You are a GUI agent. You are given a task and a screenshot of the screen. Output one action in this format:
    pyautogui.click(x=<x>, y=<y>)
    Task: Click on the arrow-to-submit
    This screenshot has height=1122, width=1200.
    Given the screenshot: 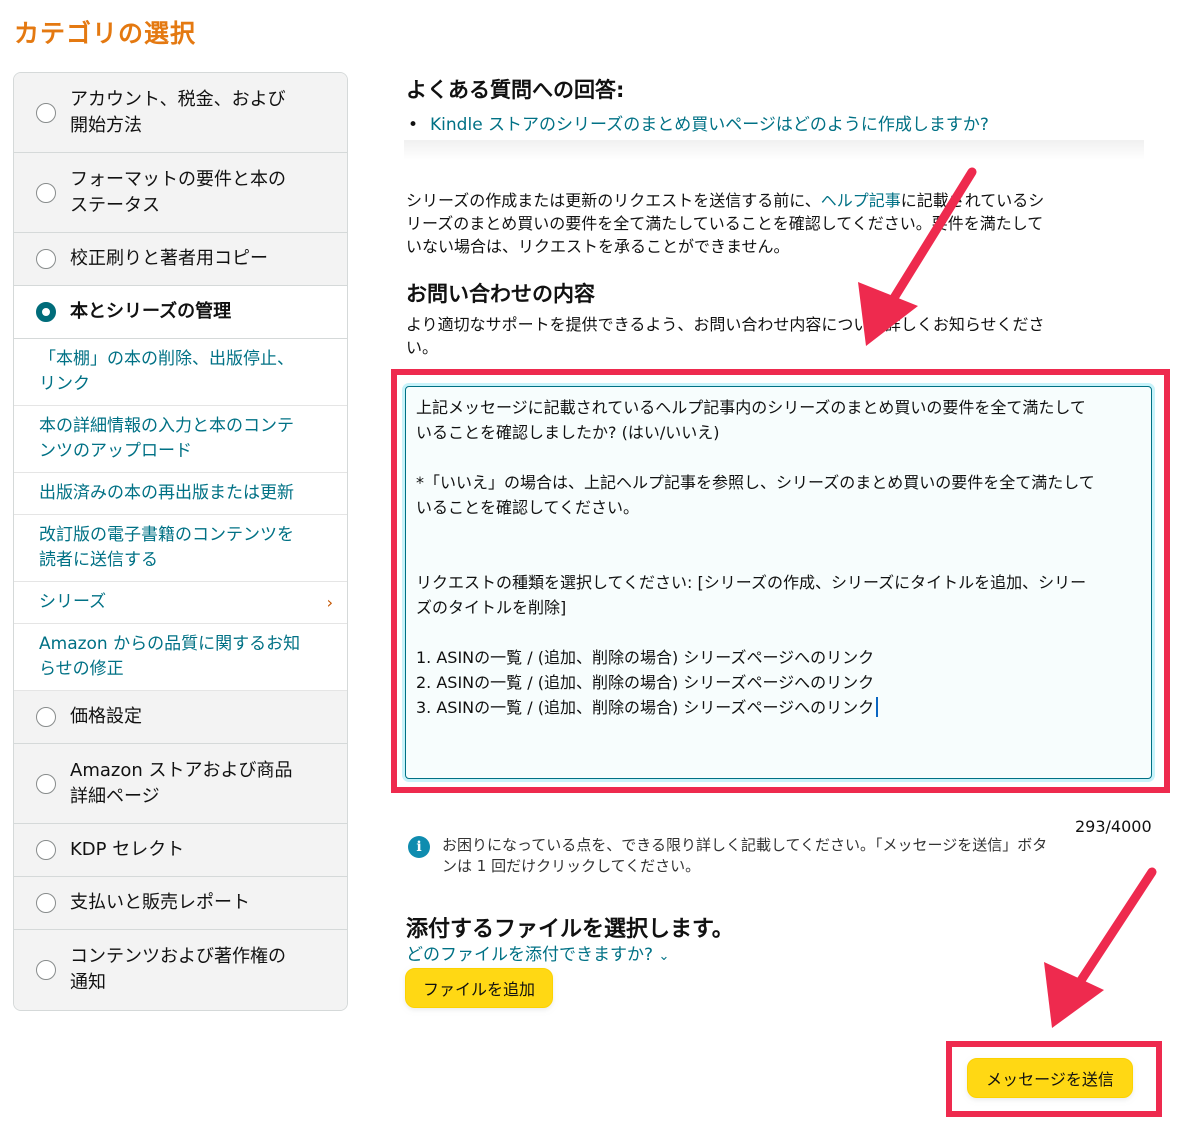 What is the action you would take?
    pyautogui.click(x=1100, y=947)
    